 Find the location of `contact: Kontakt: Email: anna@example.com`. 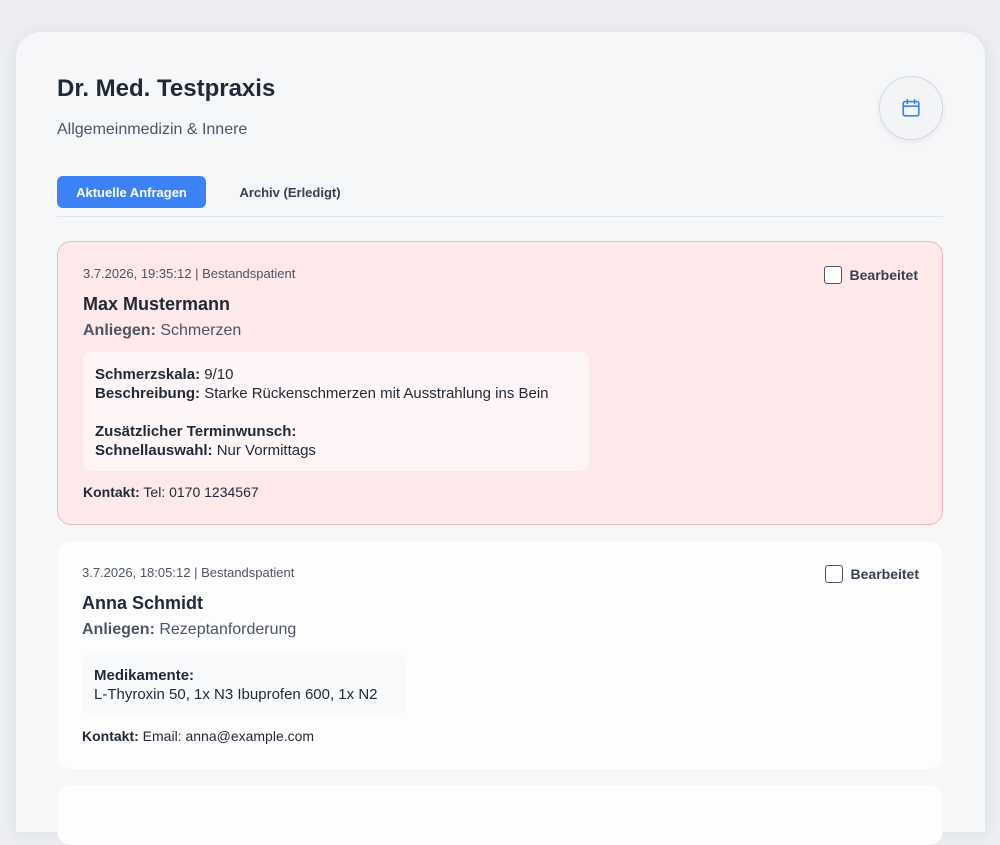

contact: Kontakt: Email: anna@example.com is located at coordinates (198, 736).